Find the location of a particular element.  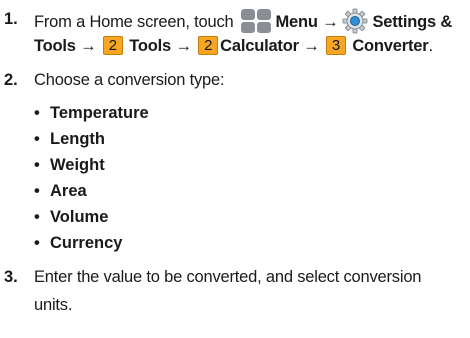

option-label: Currency is located at coordinates (86, 243).